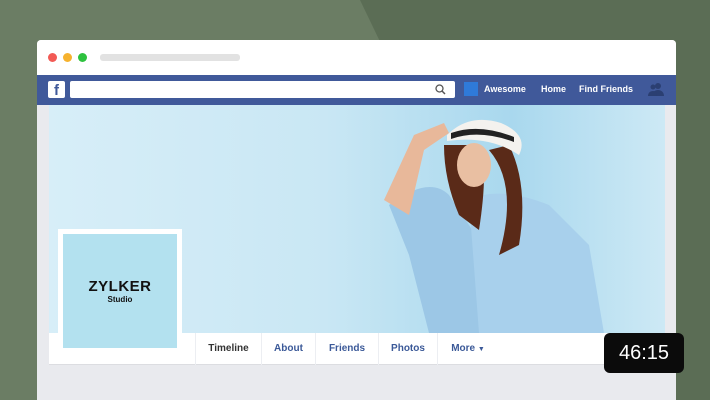  I want to click on facebook-navbar: f Awesome Home Find Friends, so click(356, 90).